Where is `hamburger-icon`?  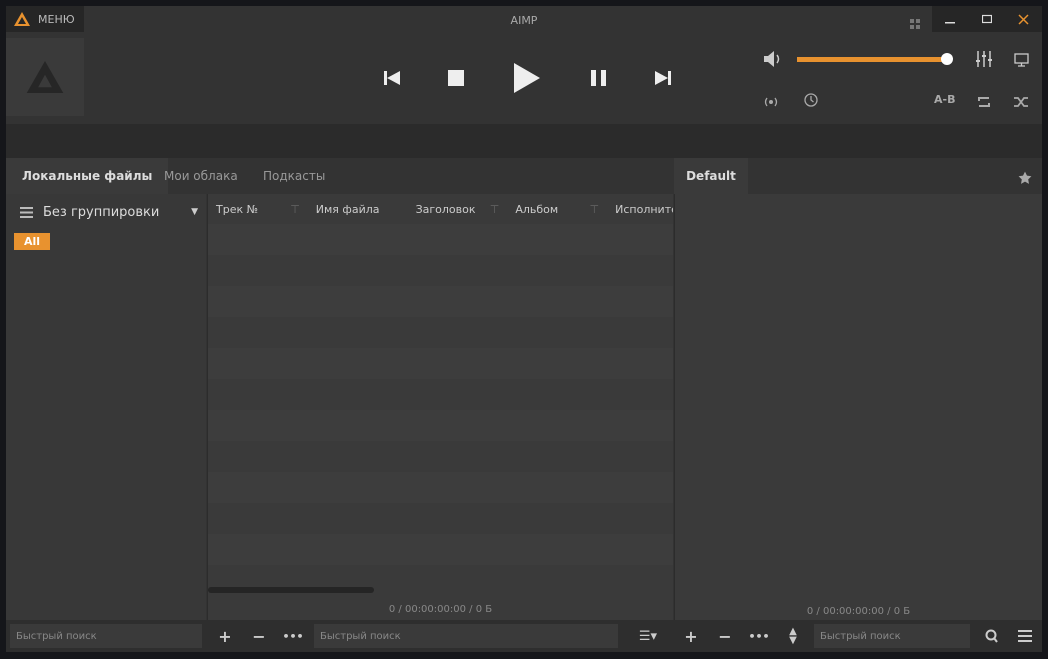 hamburger-icon is located at coordinates (26, 212).